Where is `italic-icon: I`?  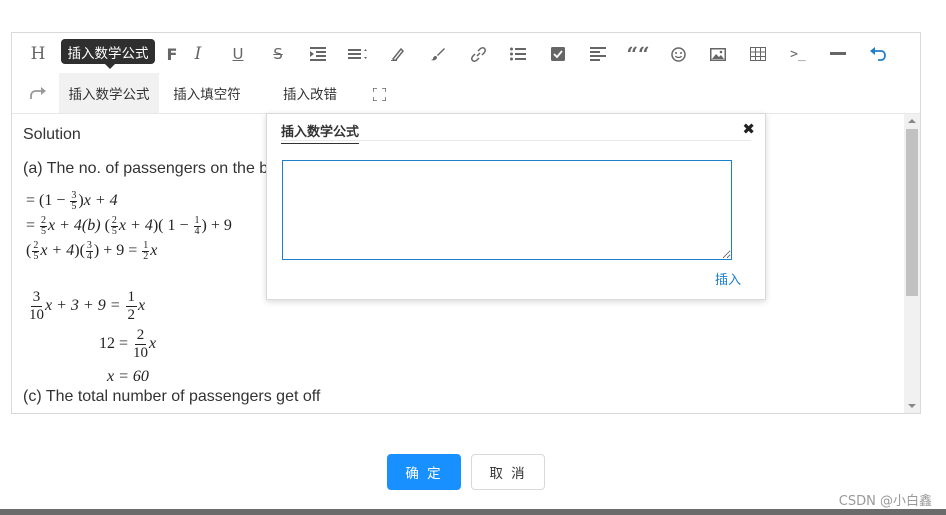 italic-icon: I is located at coordinates (198, 54).